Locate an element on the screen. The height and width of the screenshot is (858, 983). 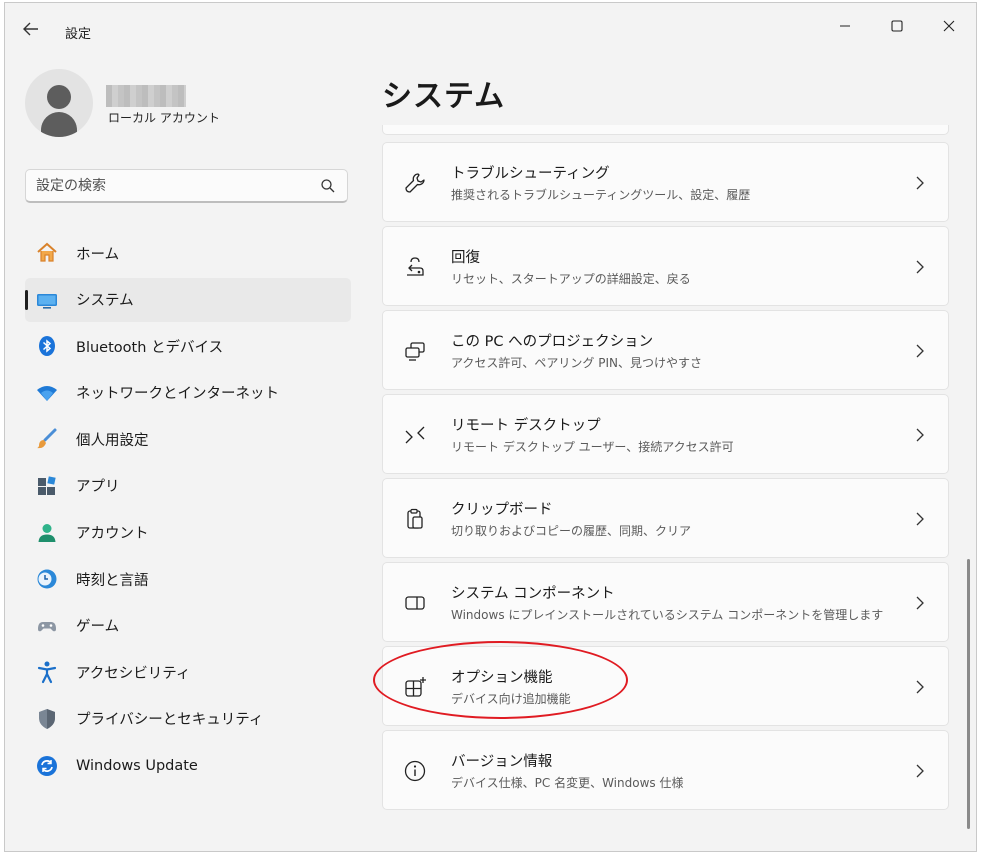
card-title: クリップボード is located at coordinates (502, 510).